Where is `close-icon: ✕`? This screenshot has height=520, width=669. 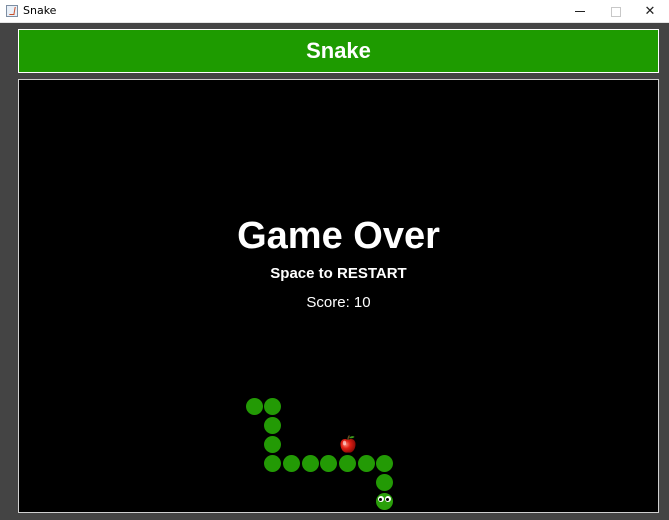 close-icon: ✕ is located at coordinates (650, 11).